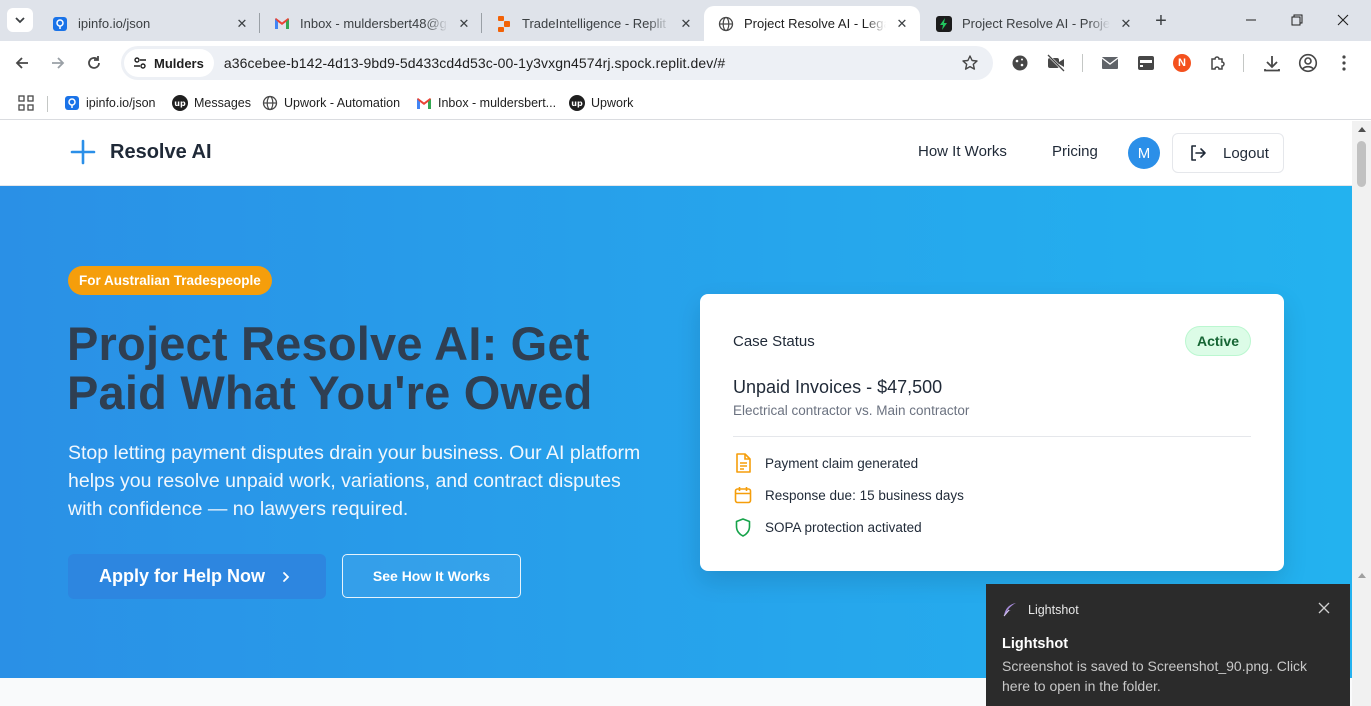 This screenshot has width=1371, height=706. I want to click on mail-icon, so click(1110, 63).